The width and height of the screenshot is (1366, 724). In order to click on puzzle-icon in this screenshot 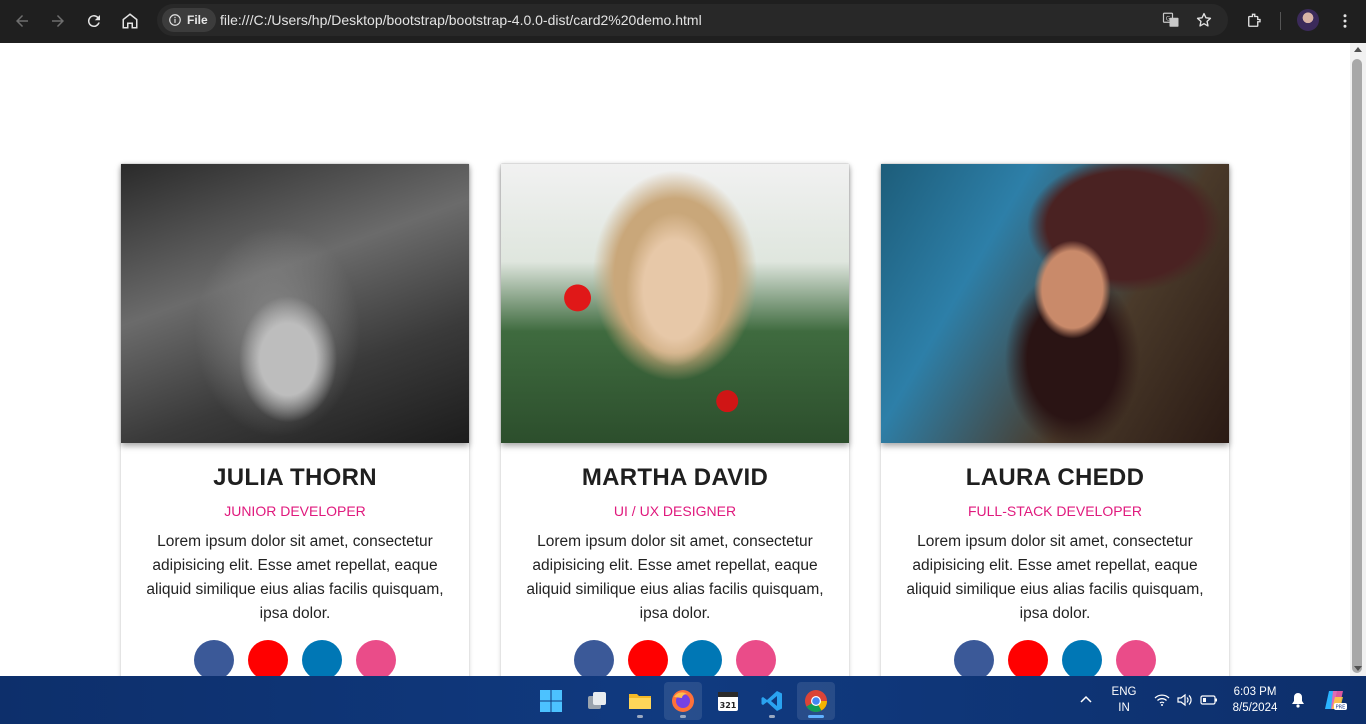, I will do `click(1254, 20)`.